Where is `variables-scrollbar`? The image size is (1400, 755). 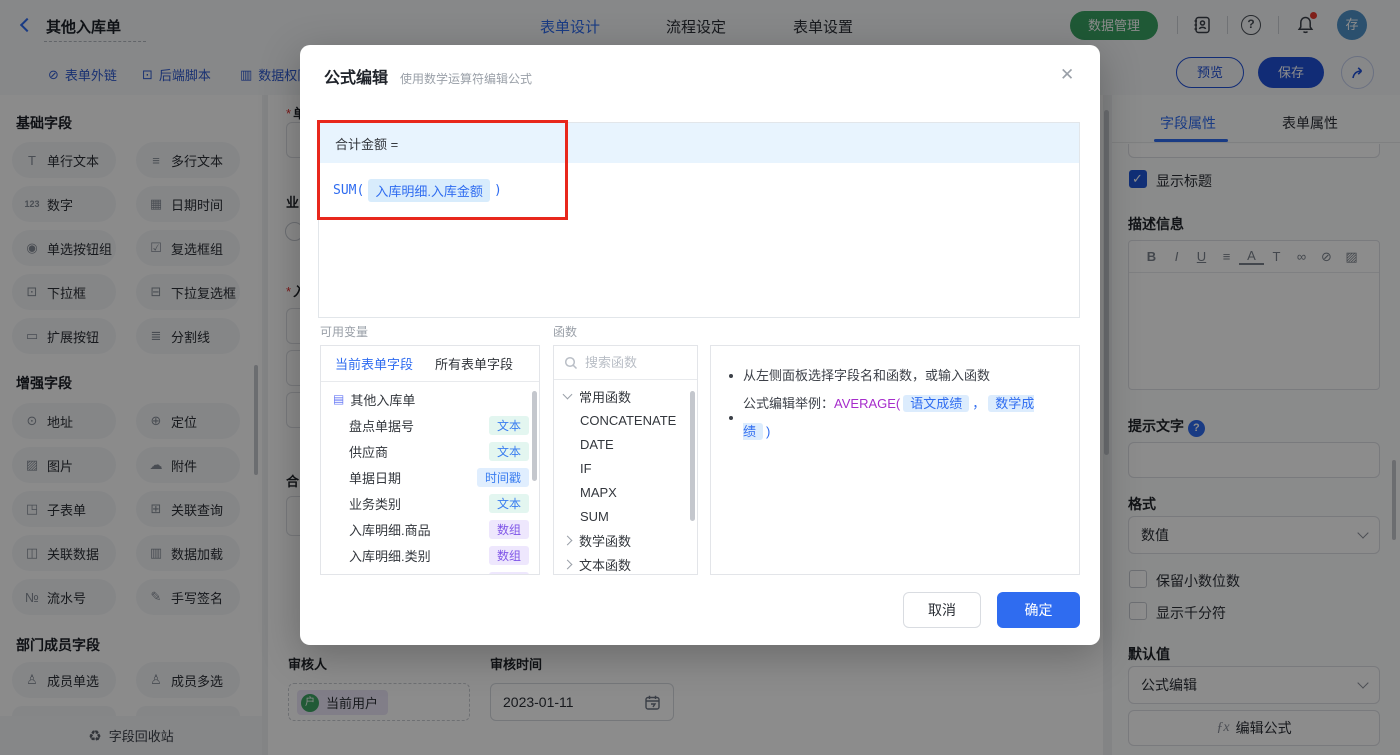 variables-scrollbar is located at coordinates (534, 436).